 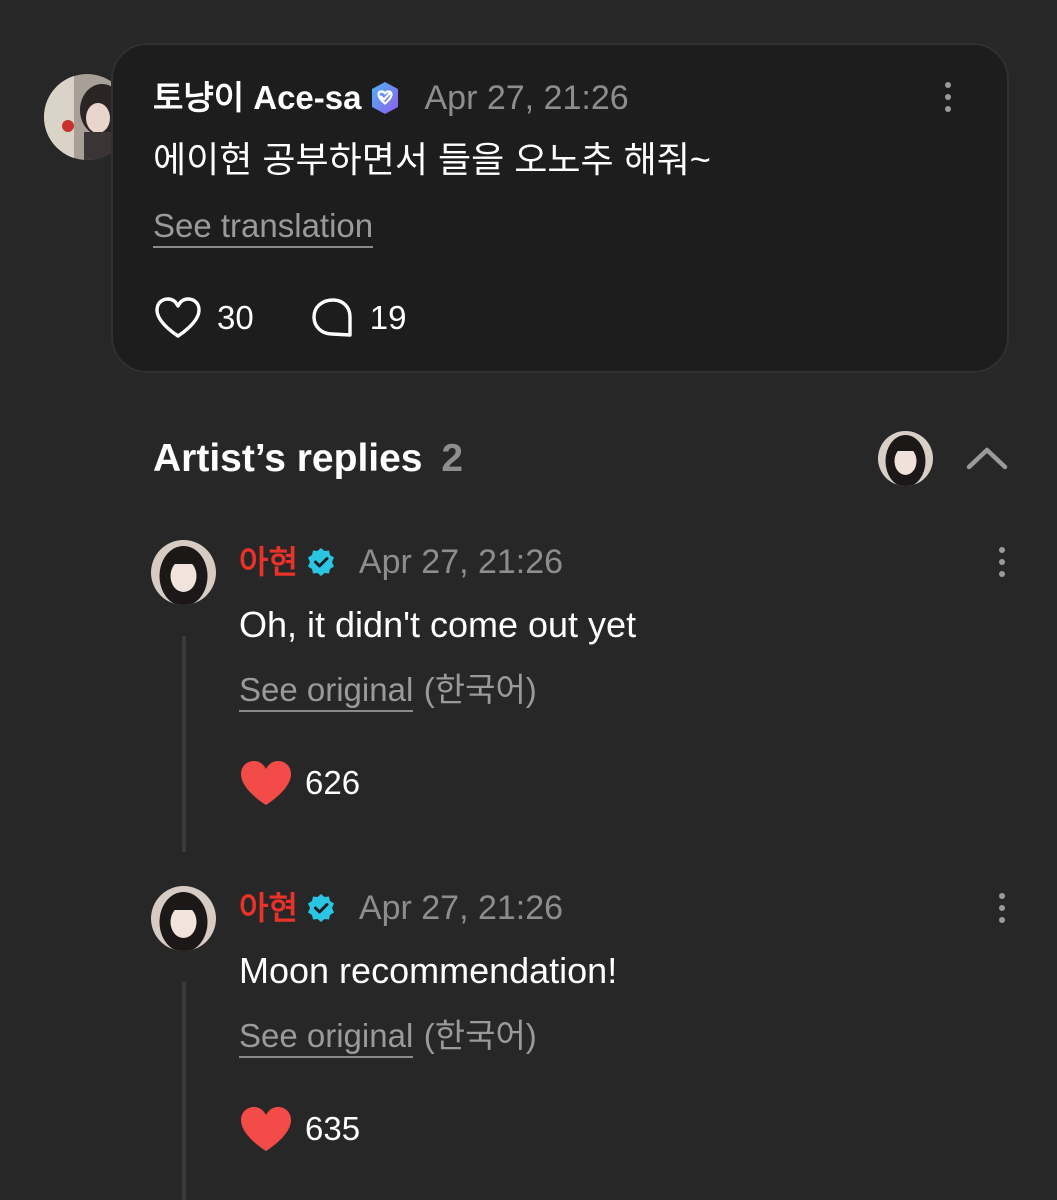 I want to click on artist-replies-header: Artist’s replies 2, so click(x=308, y=459).